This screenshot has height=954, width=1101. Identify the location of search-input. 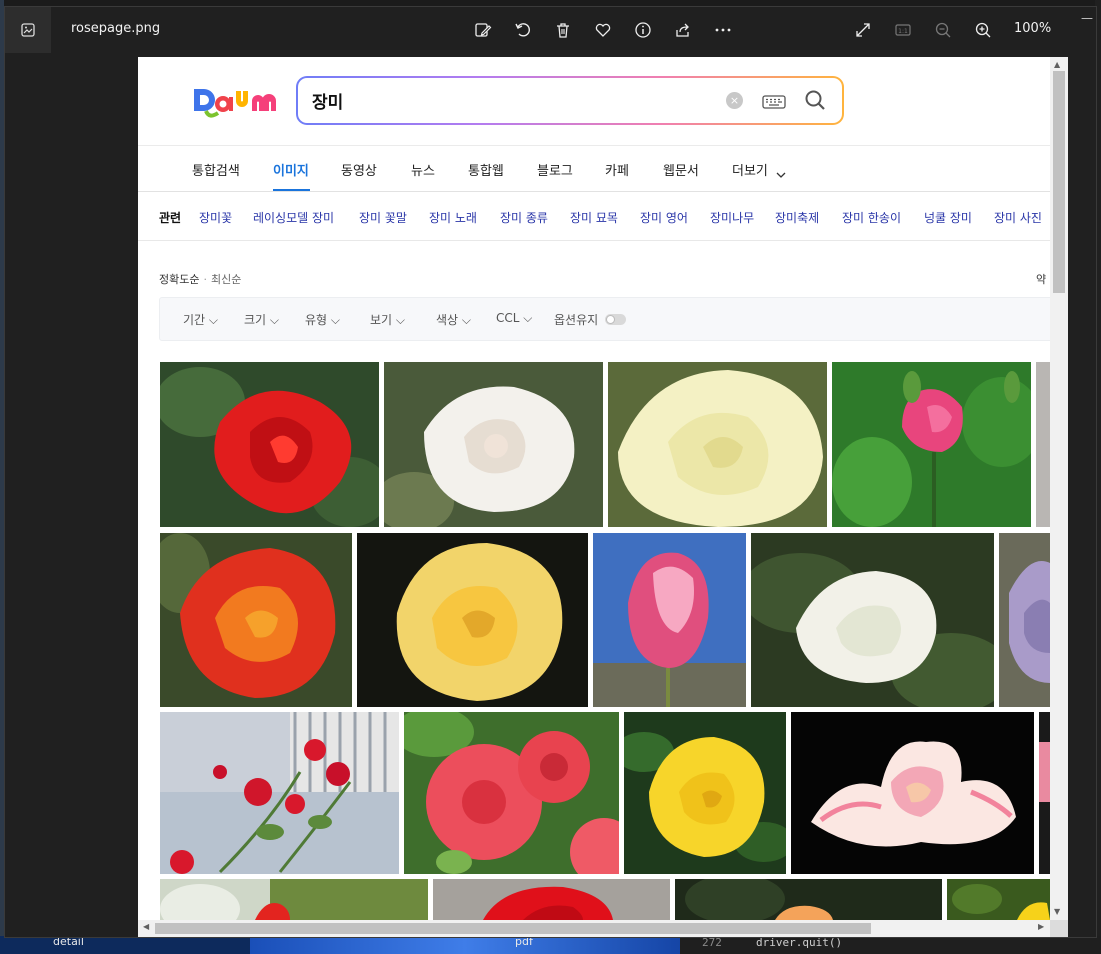
(502, 100).